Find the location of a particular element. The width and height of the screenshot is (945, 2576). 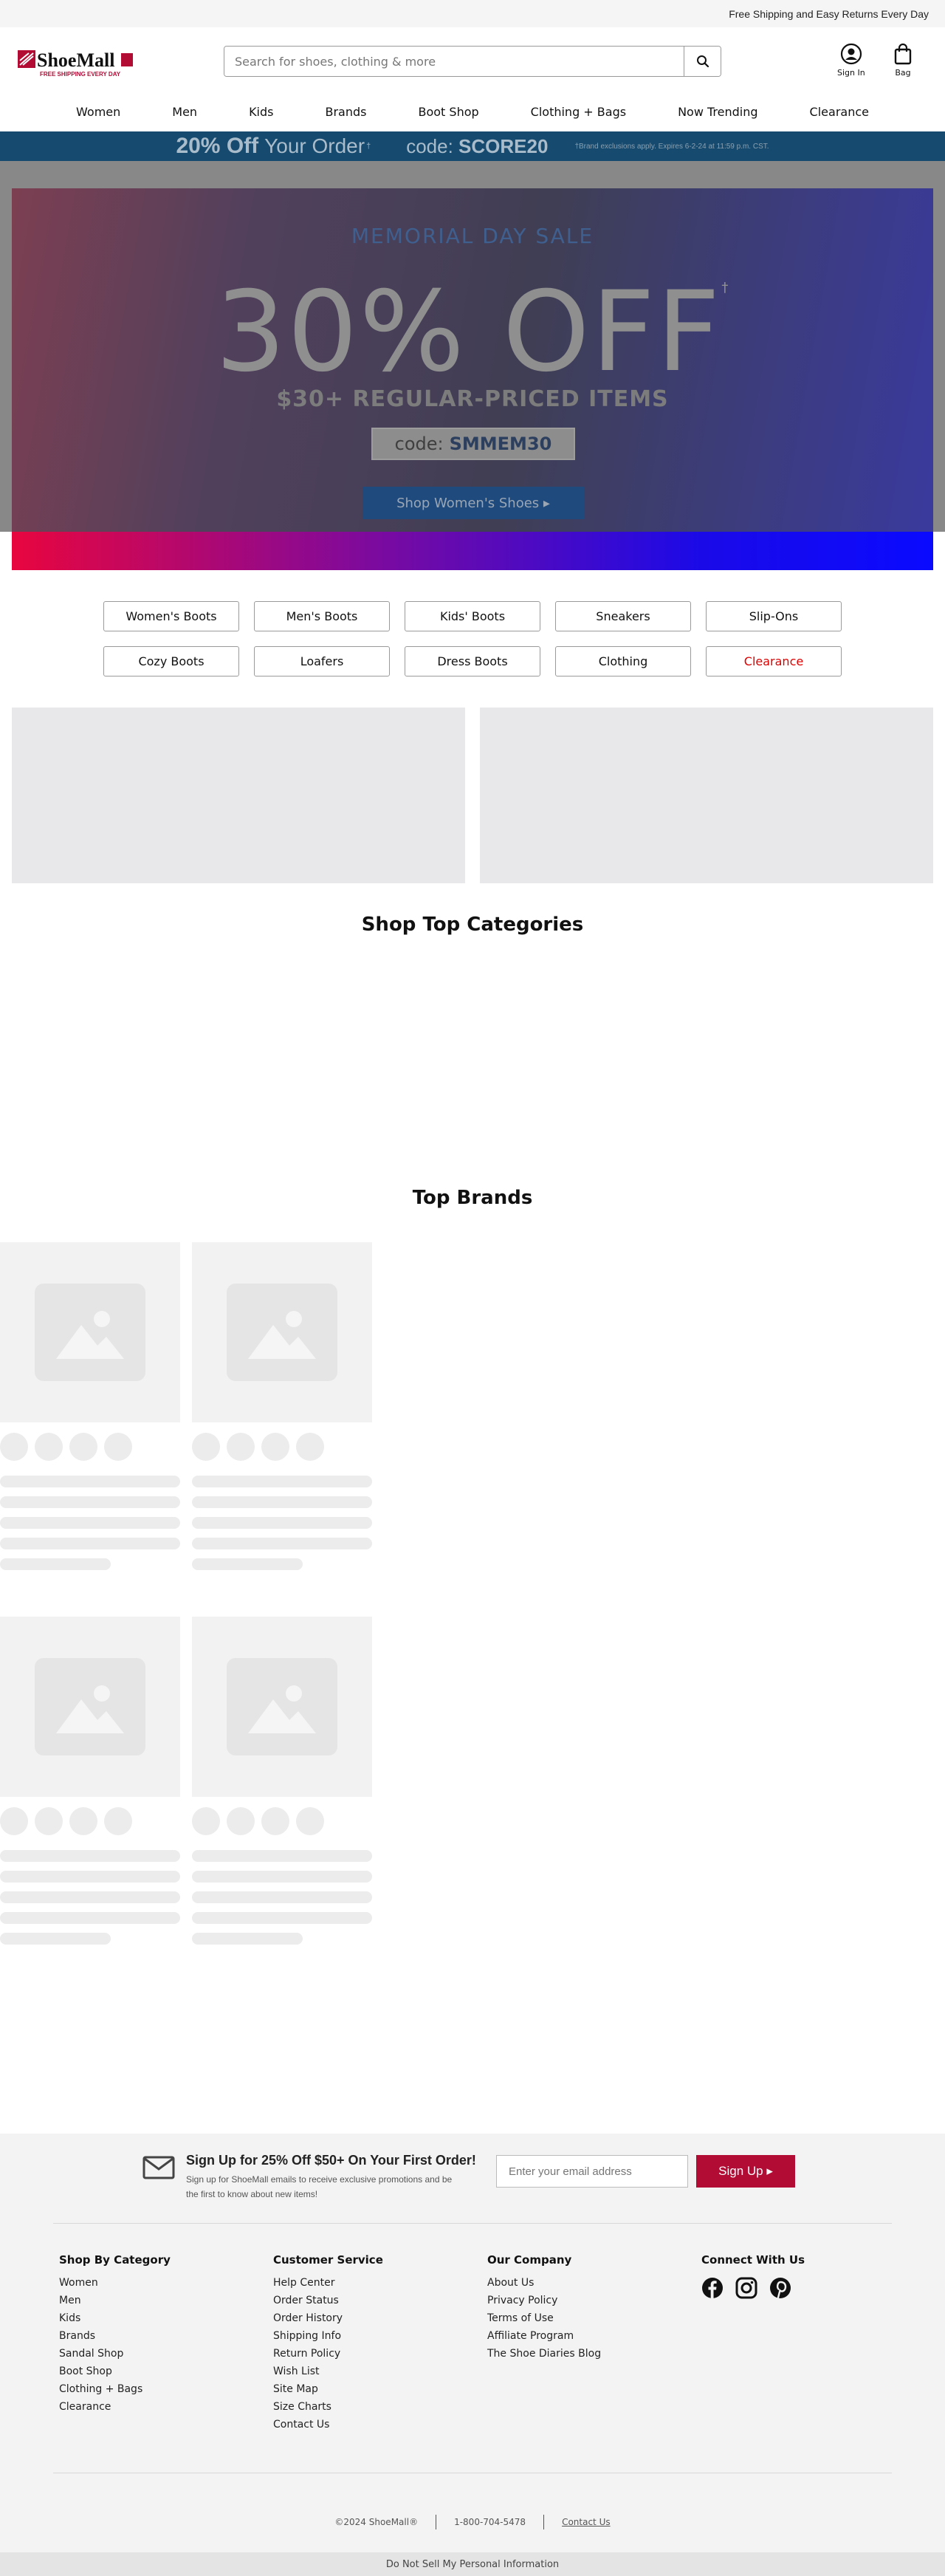

shopping-bag-icon is located at coordinates (903, 54).